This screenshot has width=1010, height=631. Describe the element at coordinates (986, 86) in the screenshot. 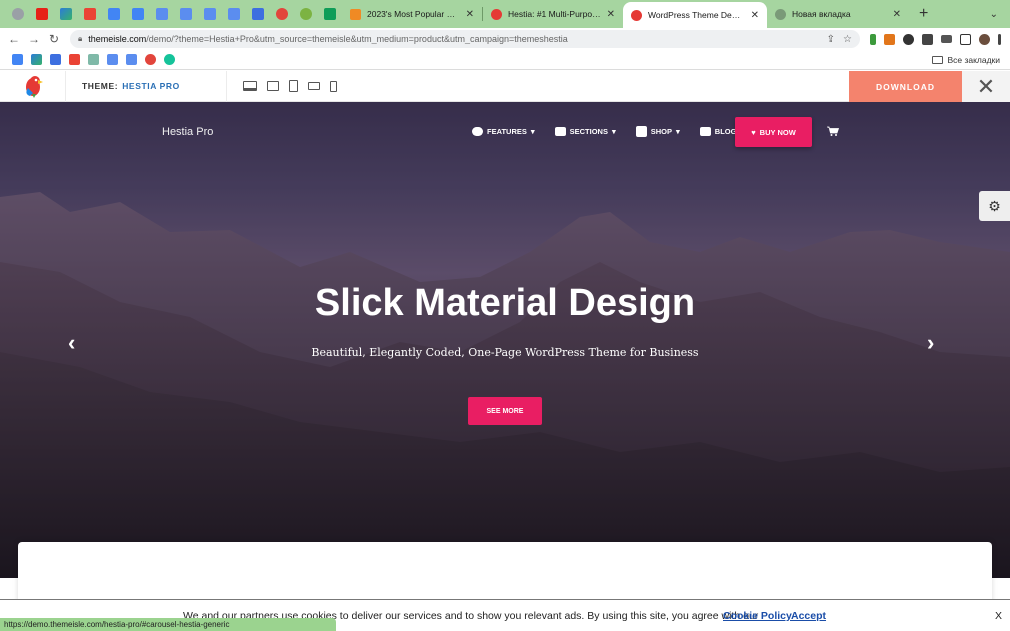

I see `close-demo-icon: ✕` at that location.